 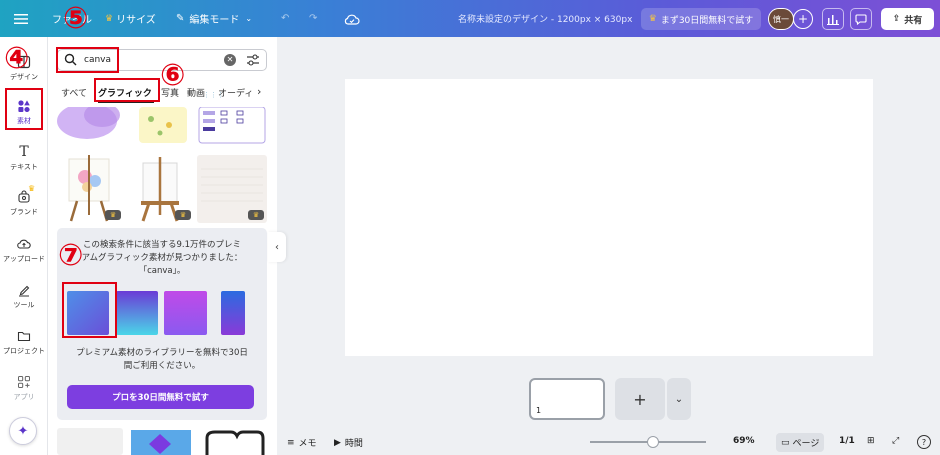 What do you see at coordinates (653, 442) in the screenshot?
I see `zoom-slider-handle` at bounding box center [653, 442].